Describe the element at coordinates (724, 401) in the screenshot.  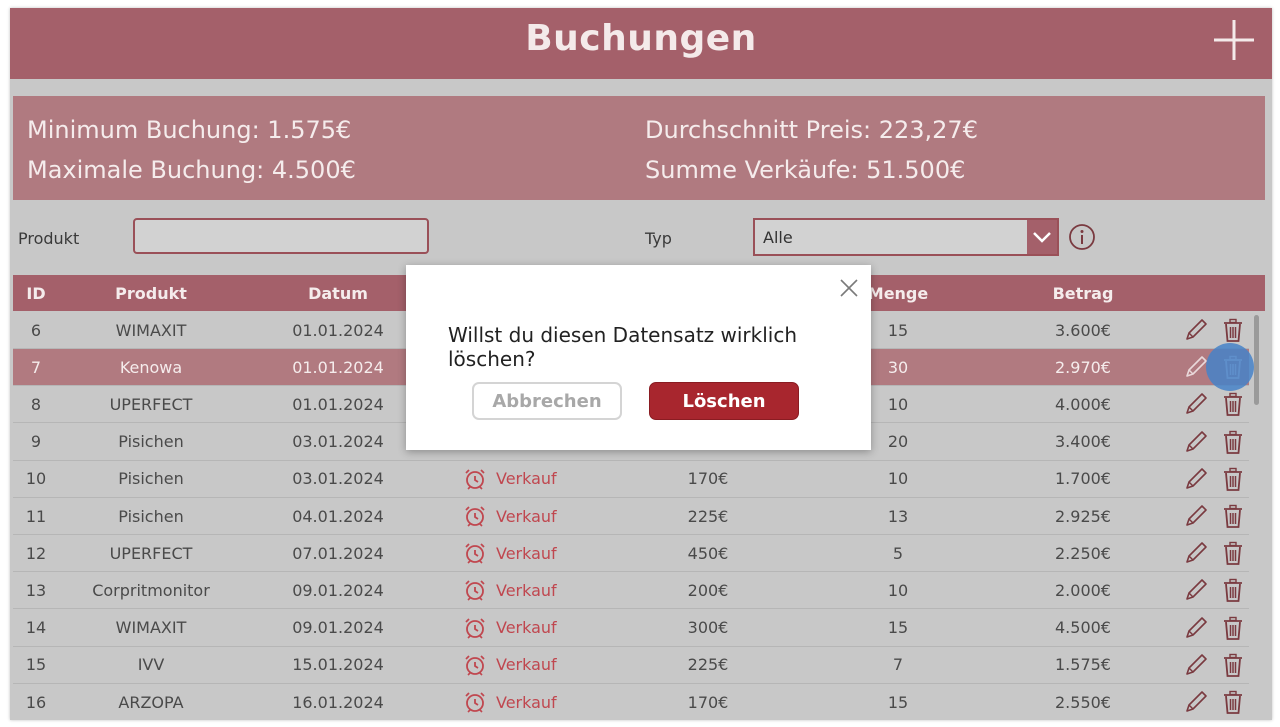
I see `delete-button: Löschen` at that location.